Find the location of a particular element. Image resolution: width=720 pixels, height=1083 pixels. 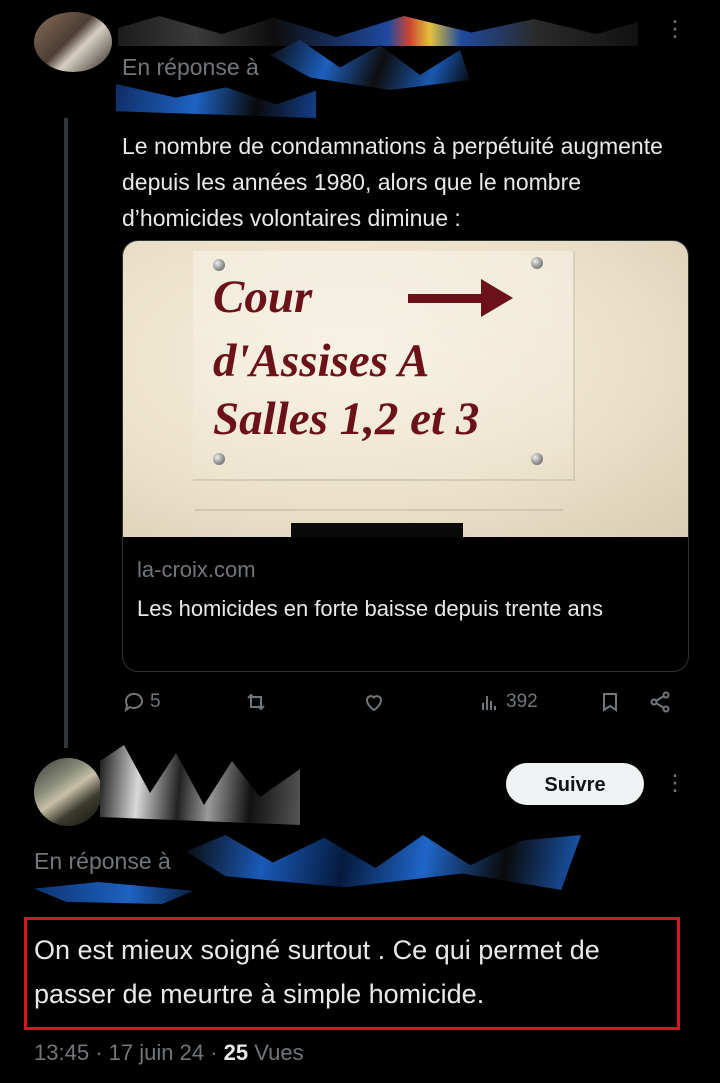

share-button is located at coordinates (660, 702).